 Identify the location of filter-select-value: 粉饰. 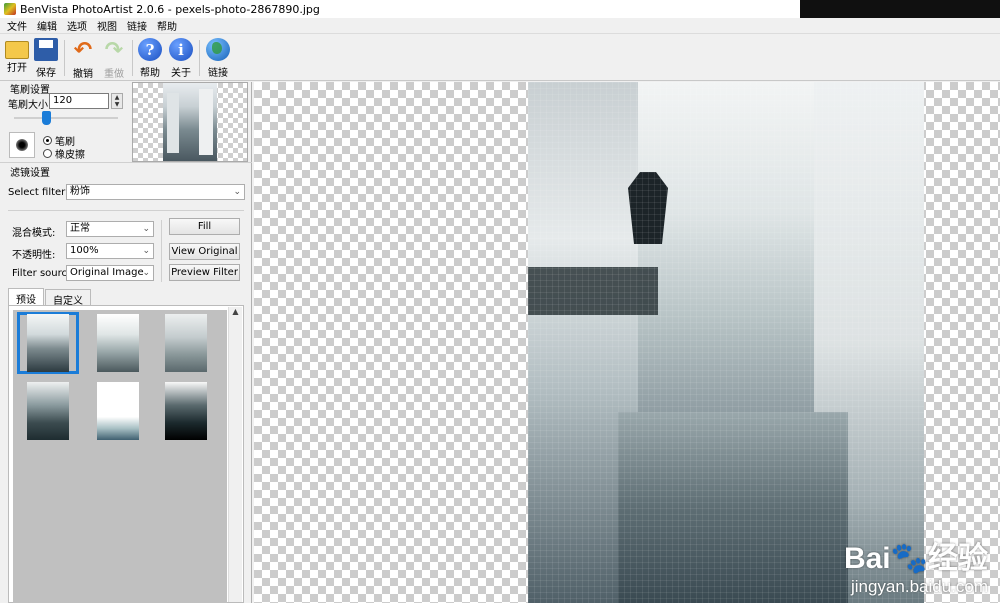
(80, 191).